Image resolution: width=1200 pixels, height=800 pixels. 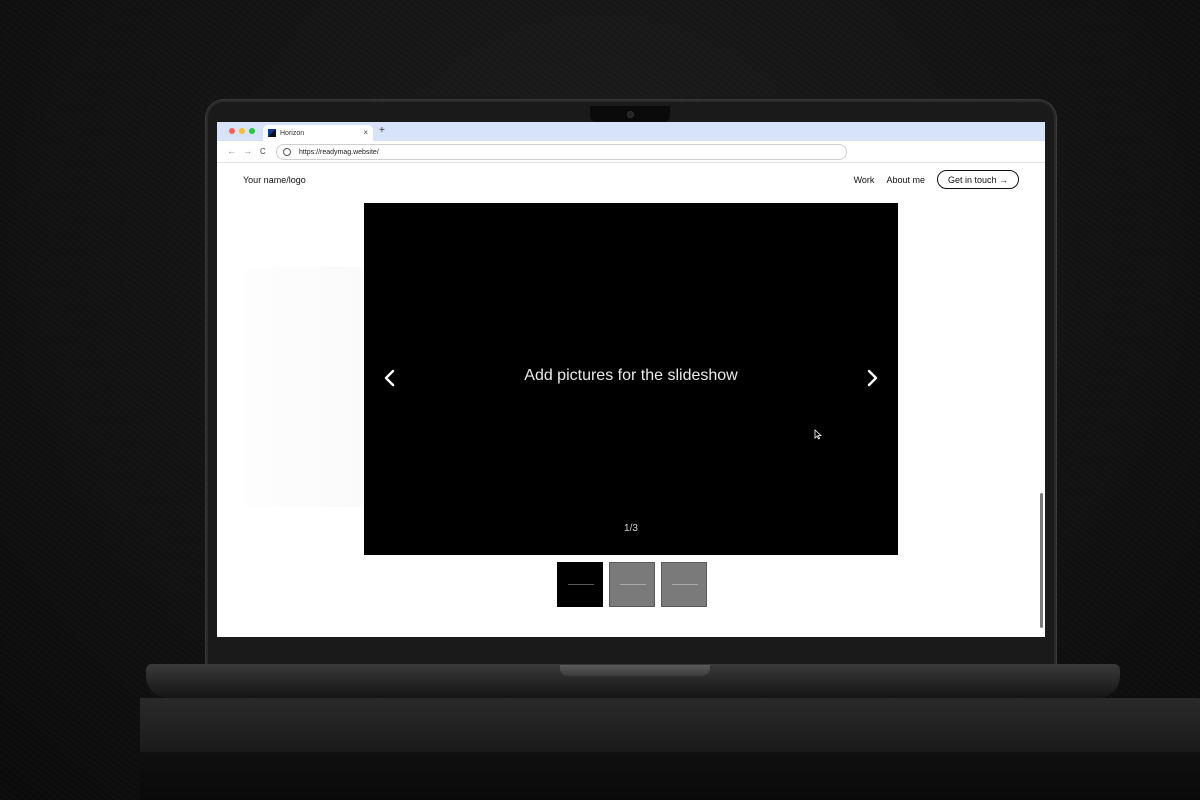 I want to click on tab-close-icon: ×, so click(x=365, y=132).